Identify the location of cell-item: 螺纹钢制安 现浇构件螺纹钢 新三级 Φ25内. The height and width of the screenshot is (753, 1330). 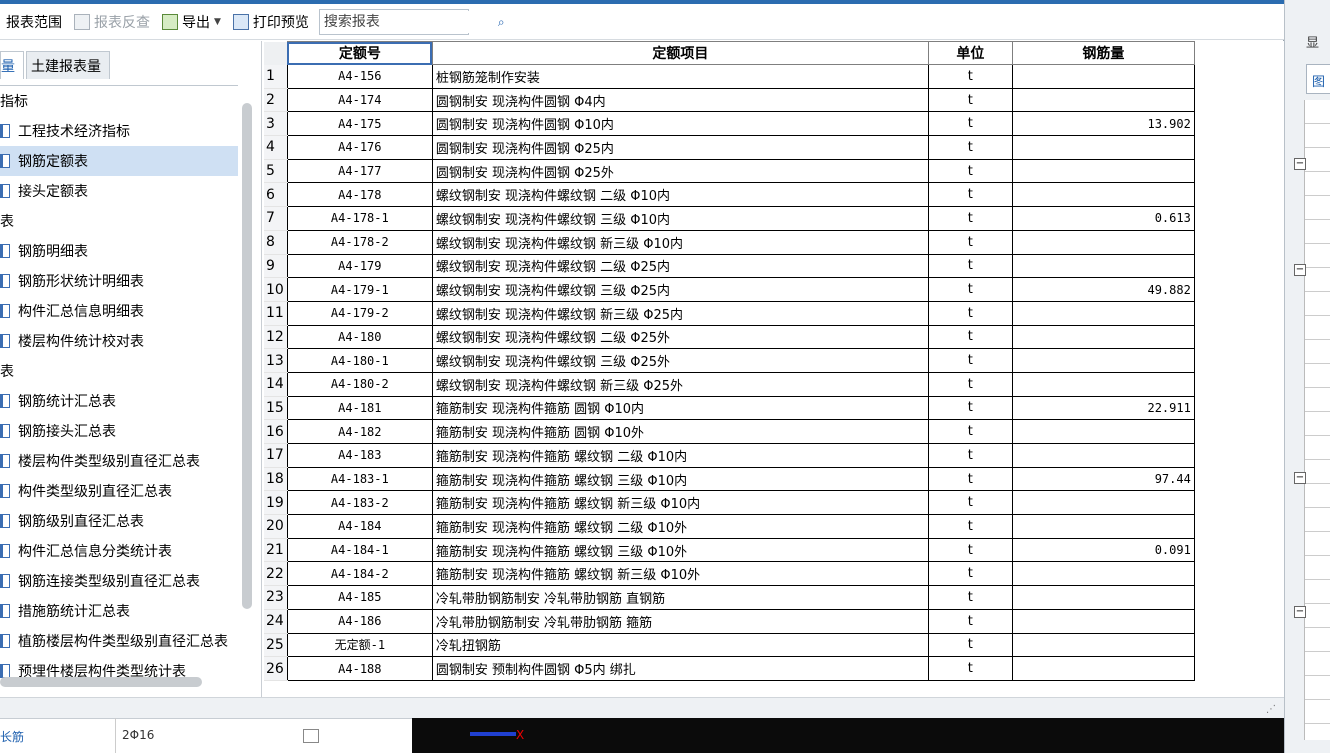
(680, 313).